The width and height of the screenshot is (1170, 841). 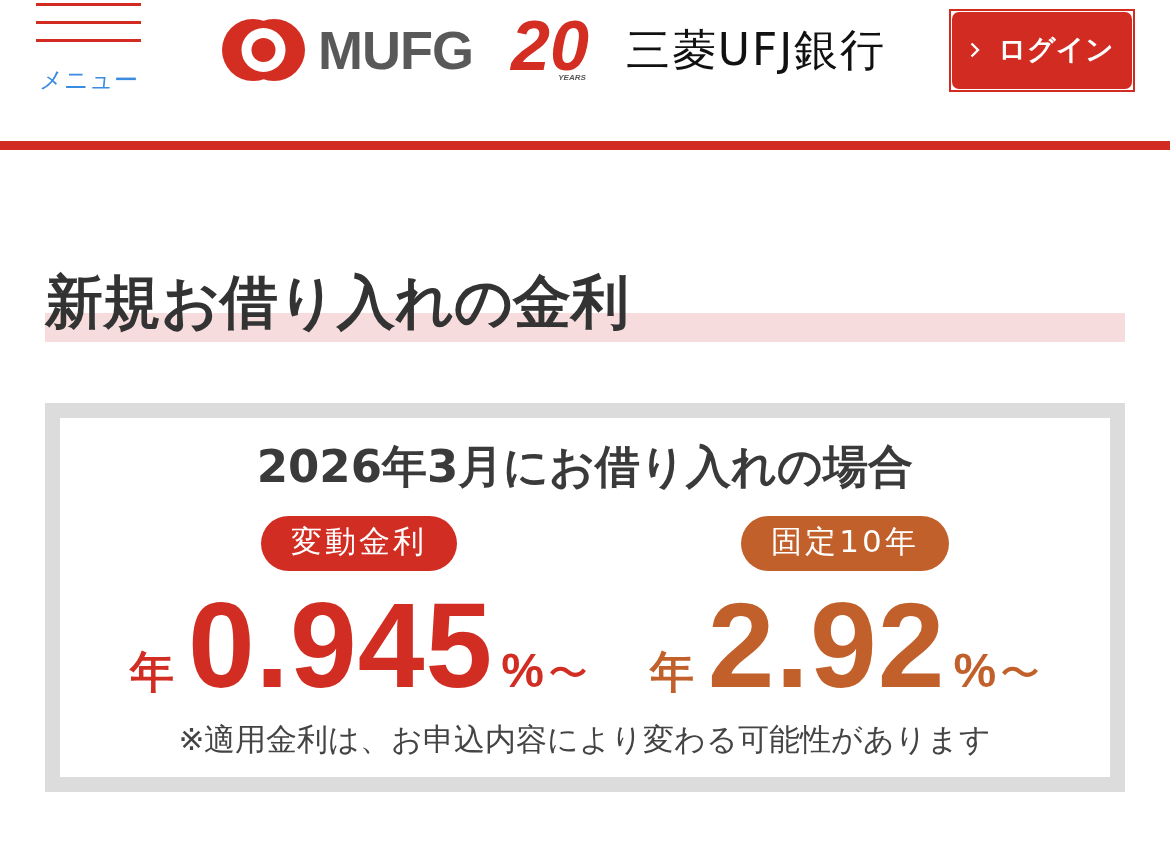 I want to click on menu-button: メニュー, so click(x=88, y=46).